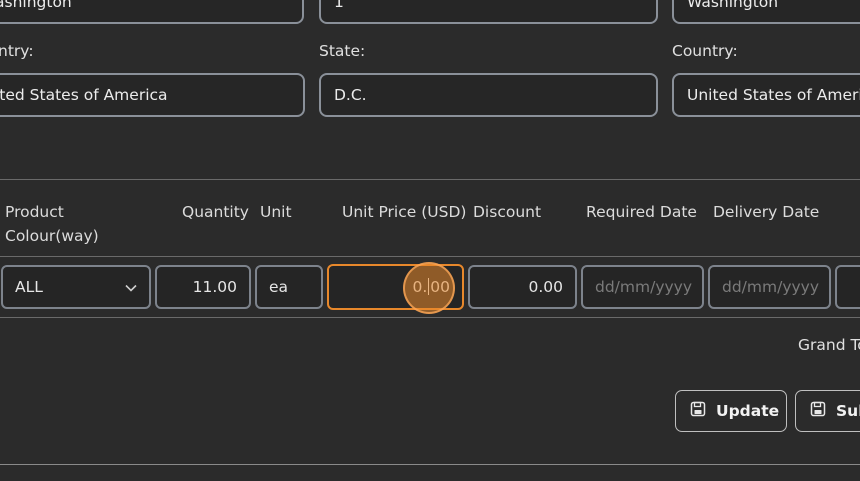 This screenshot has height=481, width=860. Describe the element at coordinates (766, 12) in the screenshot. I see `city-field-right: Washington` at that location.